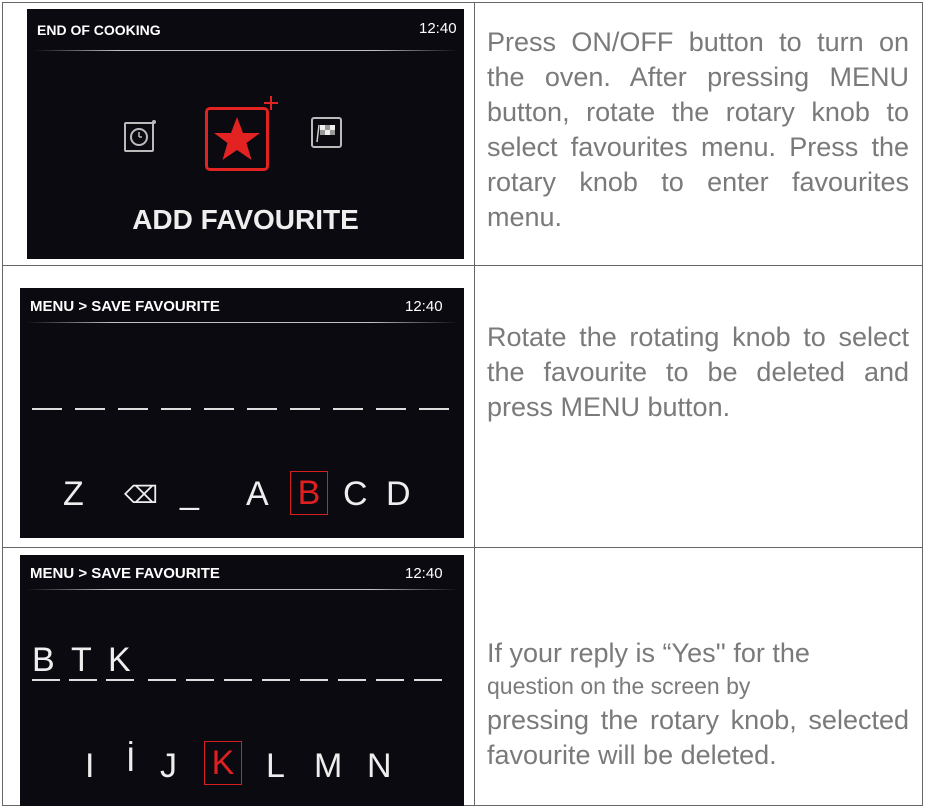 Image resolution: width=925 pixels, height=806 pixels. What do you see at coordinates (43, 660) in the screenshot?
I see `typed-char: B` at bounding box center [43, 660].